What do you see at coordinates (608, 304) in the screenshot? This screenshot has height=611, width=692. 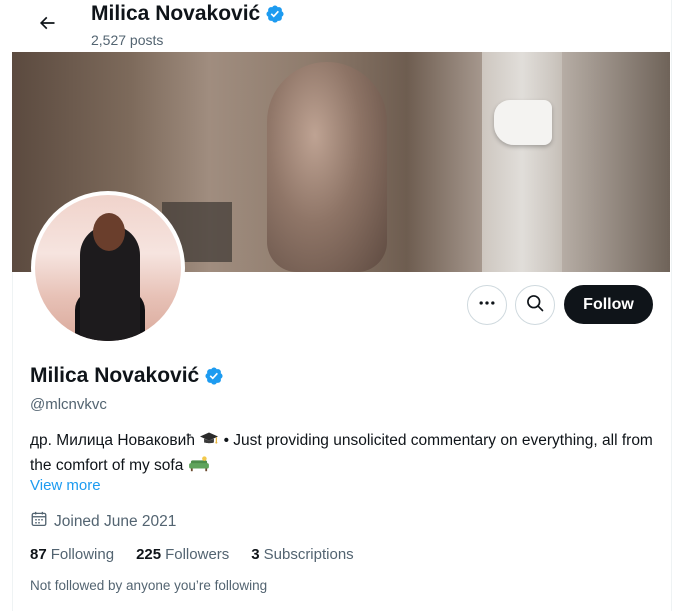 I see `follow-button: Follow` at bounding box center [608, 304].